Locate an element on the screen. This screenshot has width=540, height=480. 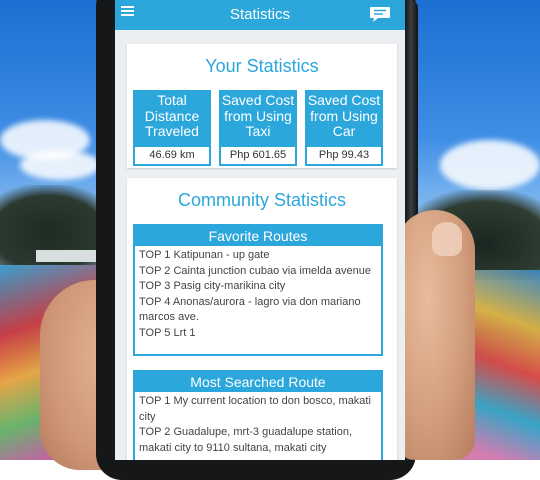
favorite-routes-header: Favorite Routes is located at coordinates (258, 236).